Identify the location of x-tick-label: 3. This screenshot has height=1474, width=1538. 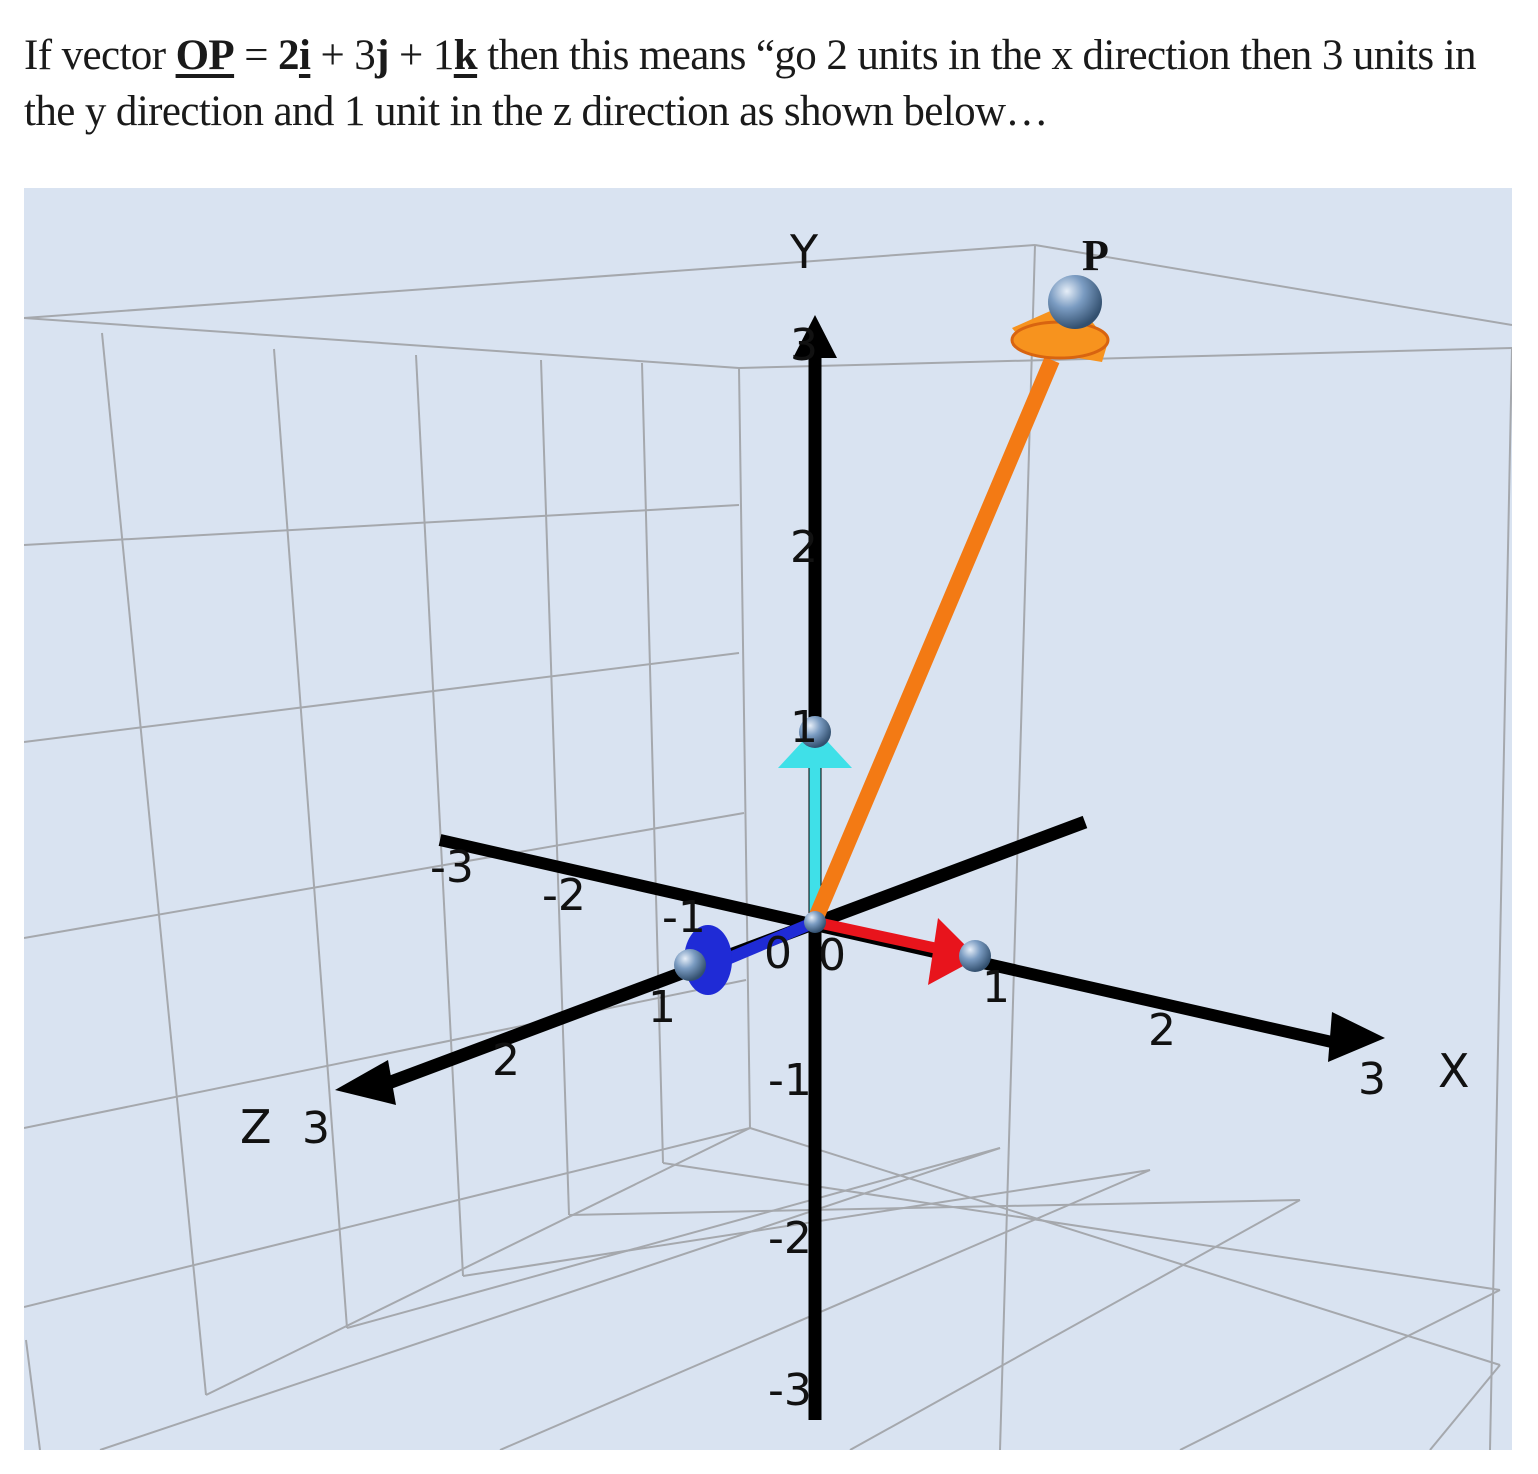
(1372, 1079).